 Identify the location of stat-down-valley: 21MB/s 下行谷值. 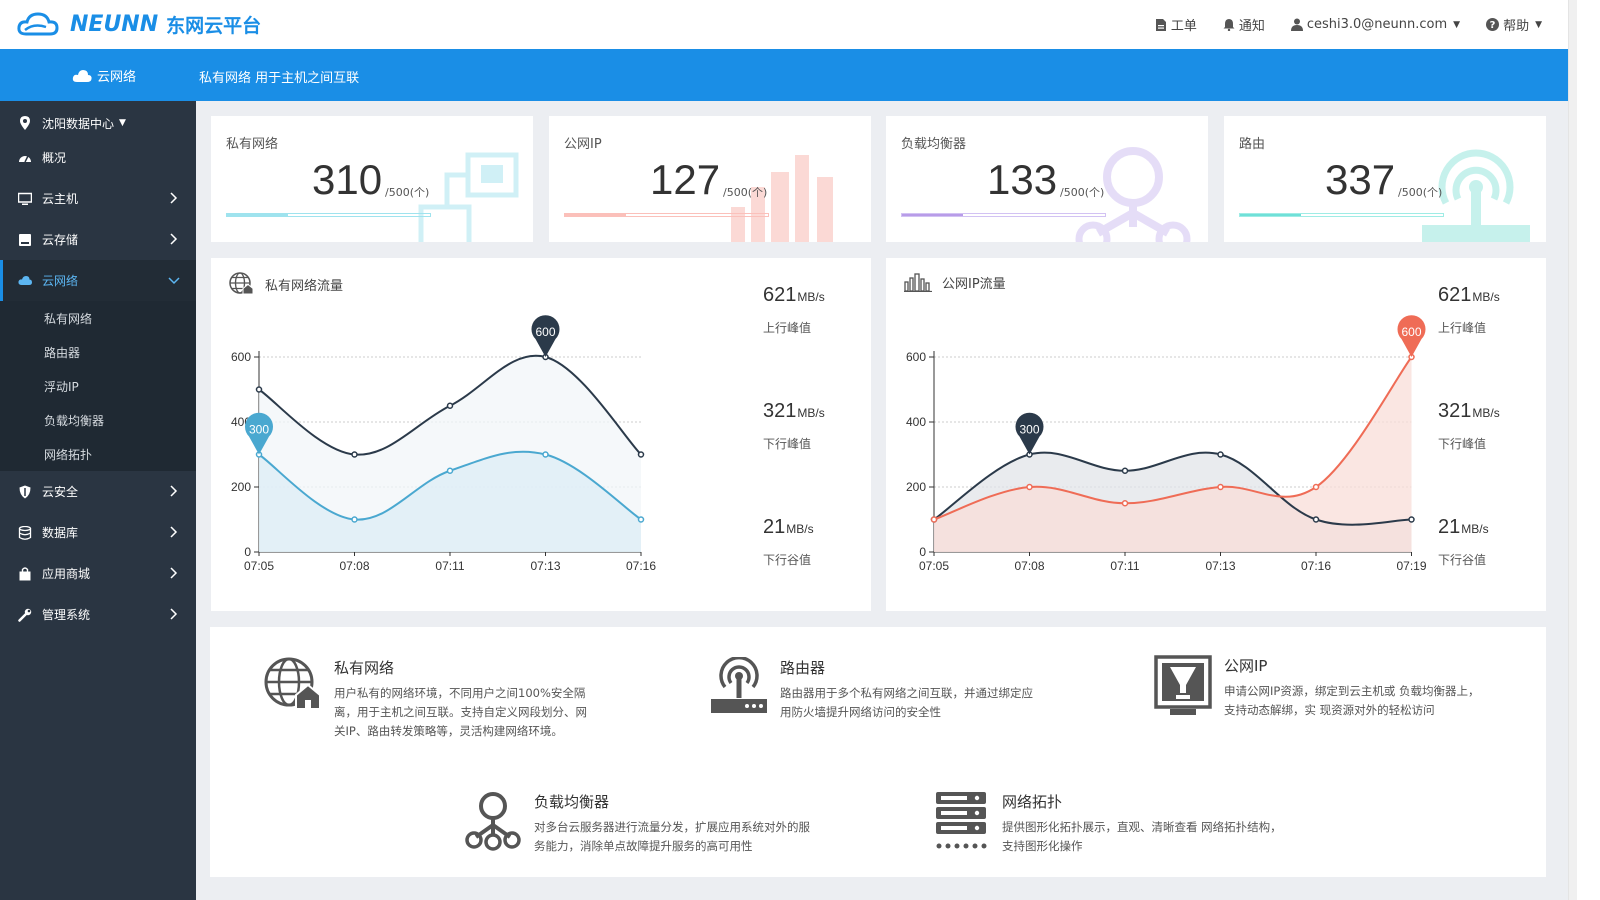
(794, 574).